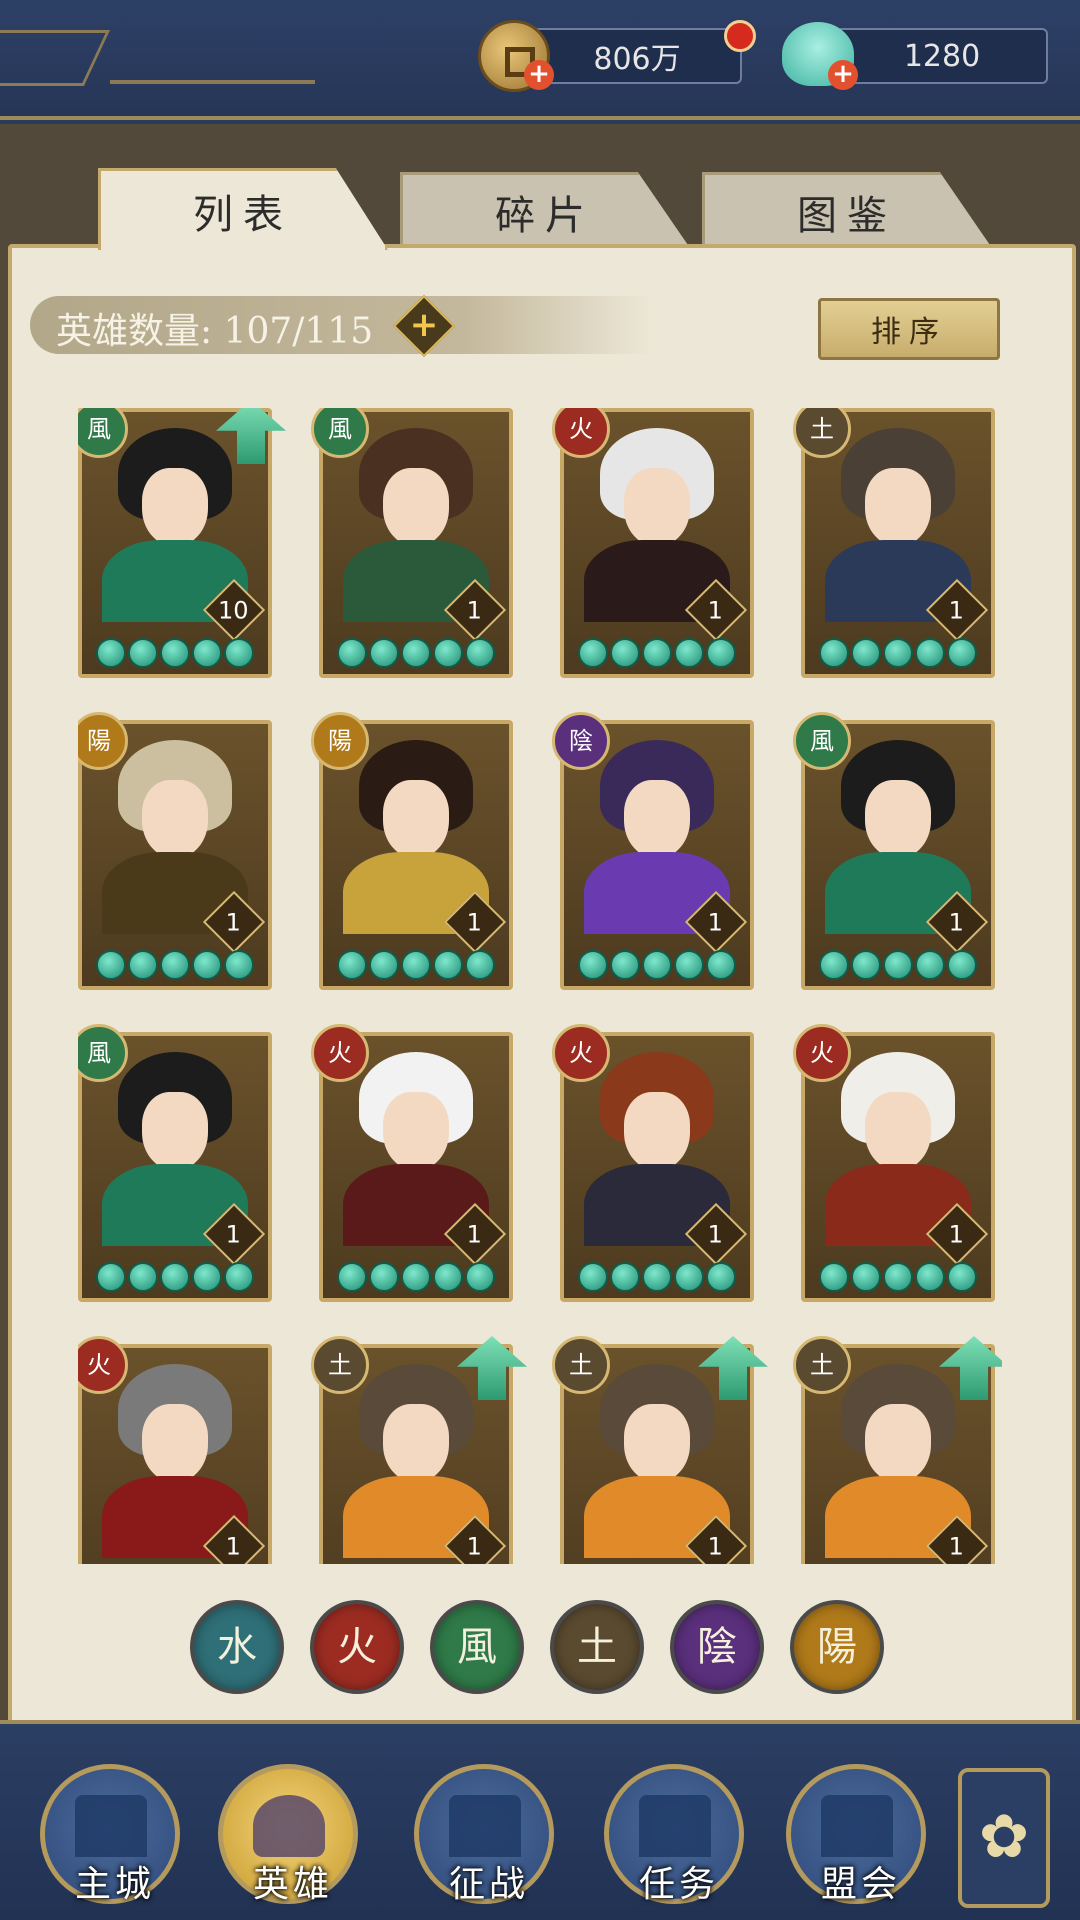  Describe the element at coordinates (597, 1647) in the screenshot. I see `filter-earth-button: 土` at that location.